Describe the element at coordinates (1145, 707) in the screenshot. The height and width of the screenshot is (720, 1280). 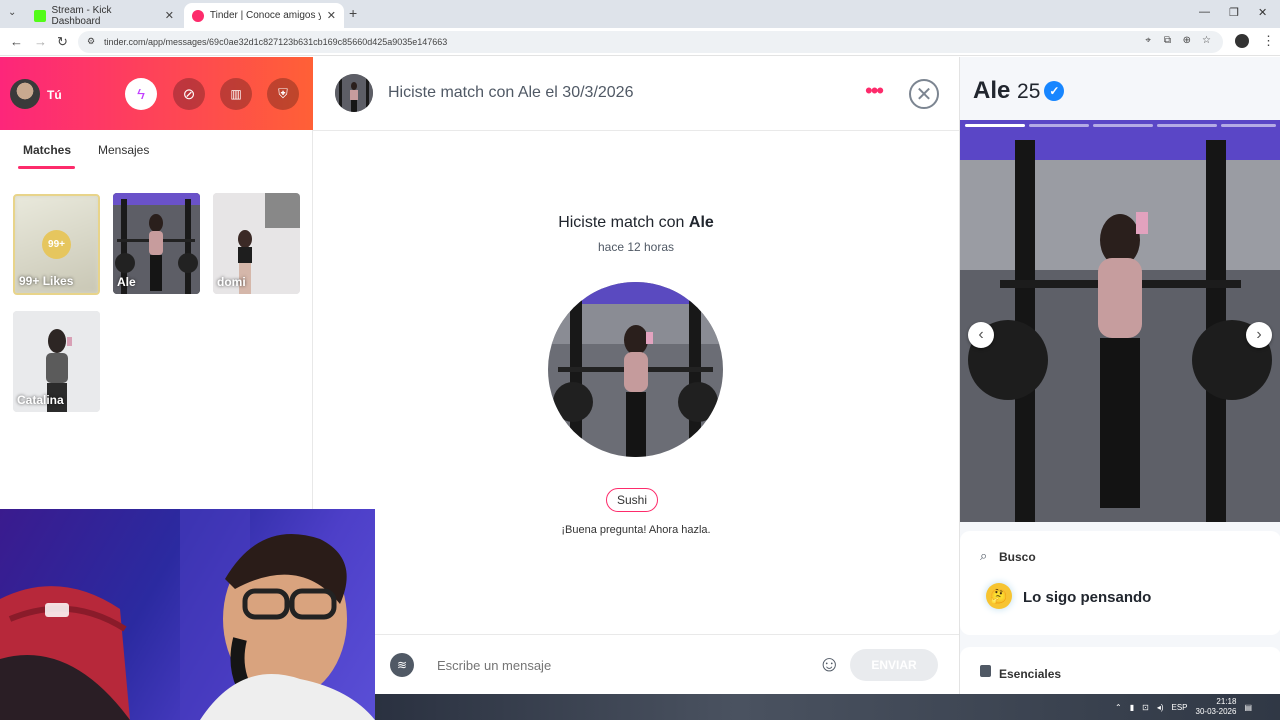
I see `network-icon: ⊡` at that location.